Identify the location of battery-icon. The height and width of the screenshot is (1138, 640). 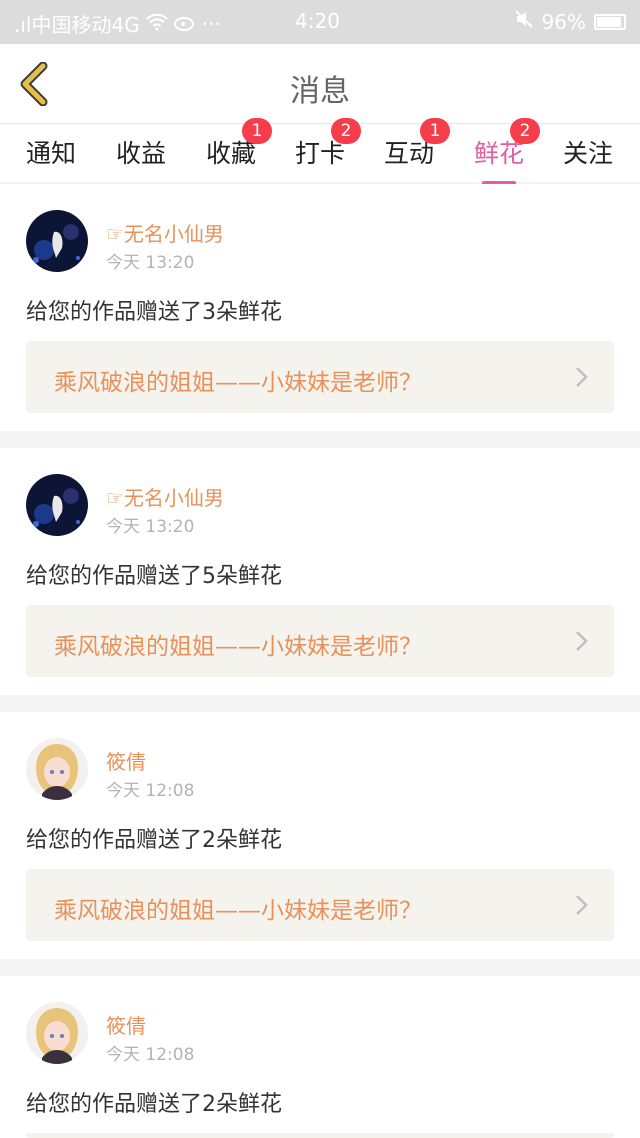
(610, 21).